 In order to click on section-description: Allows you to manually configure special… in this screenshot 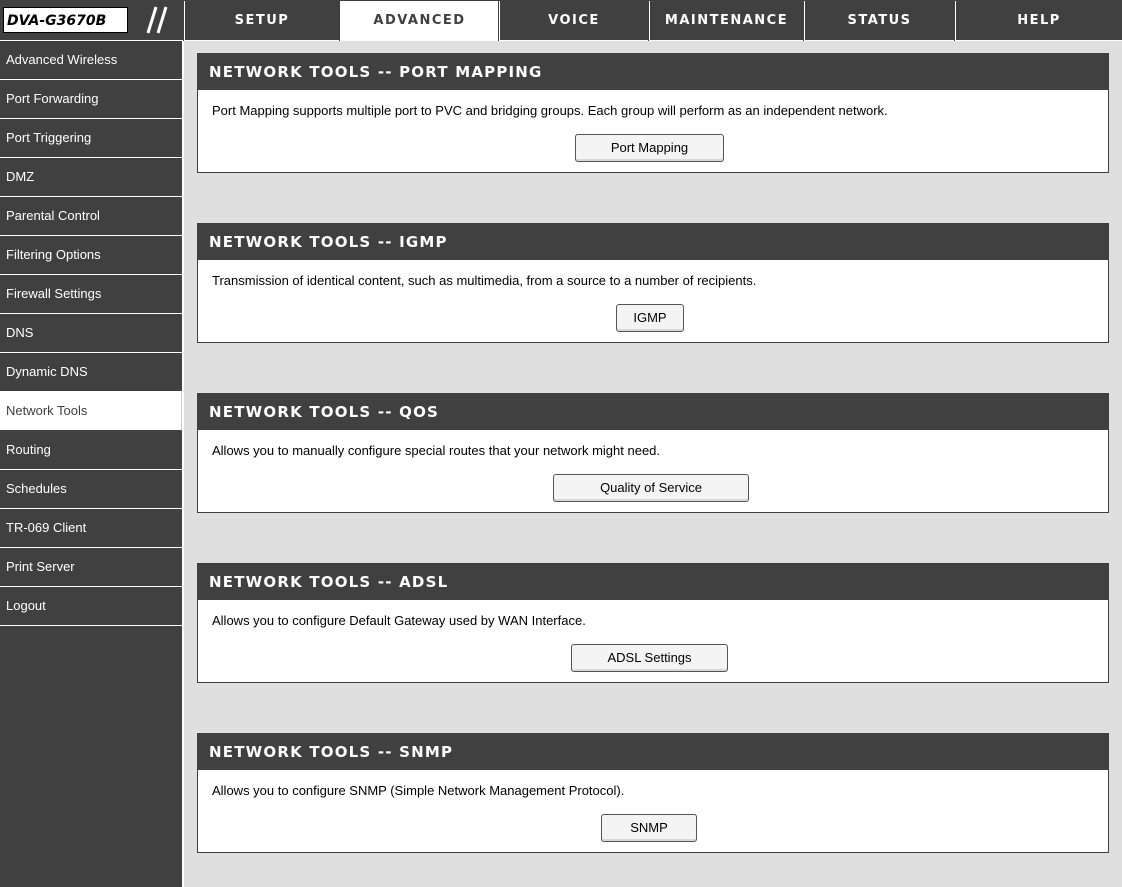, I will do `click(653, 450)`.